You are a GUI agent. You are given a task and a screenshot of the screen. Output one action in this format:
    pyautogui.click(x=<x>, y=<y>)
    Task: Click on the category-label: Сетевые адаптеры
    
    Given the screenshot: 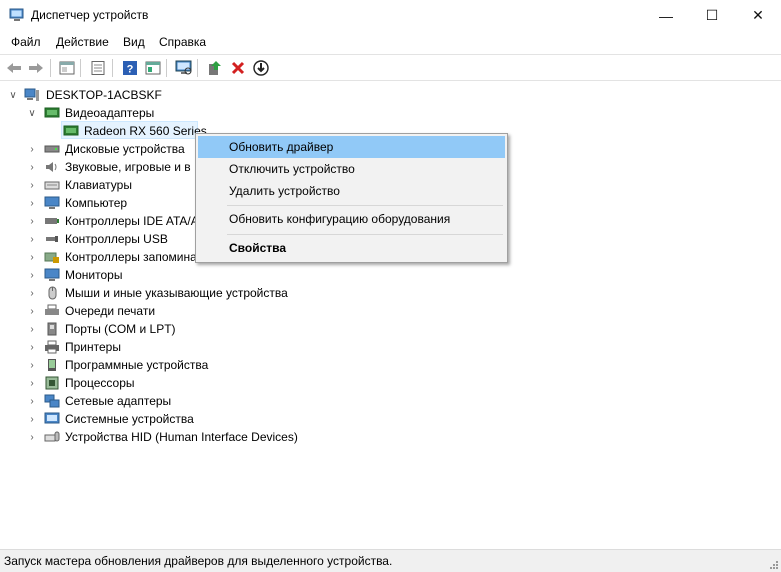 What is the action you would take?
    pyautogui.click(x=118, y=401)
    